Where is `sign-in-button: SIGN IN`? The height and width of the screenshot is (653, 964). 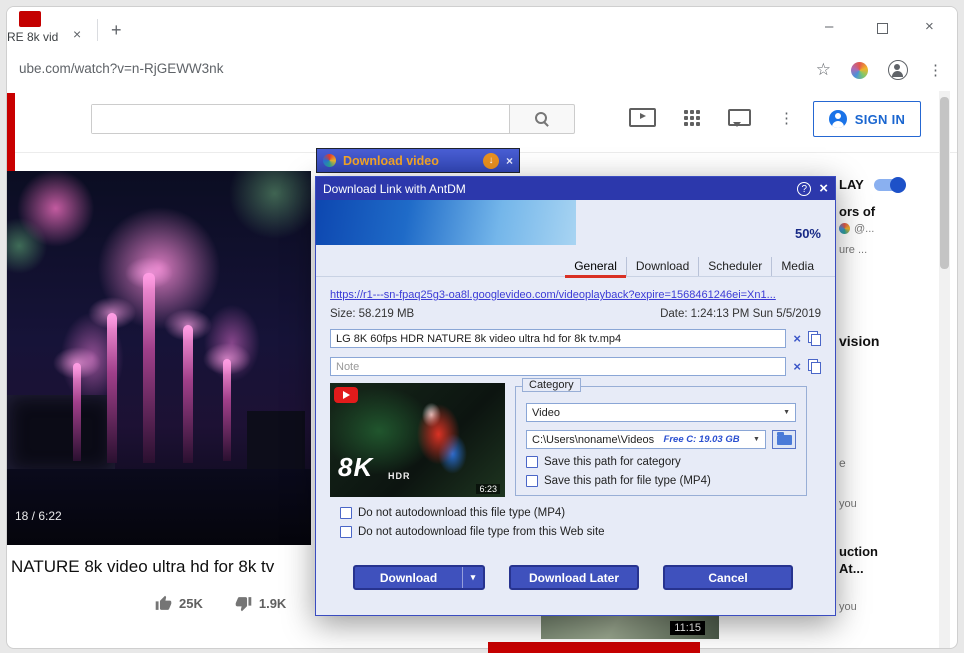 sign-in-button: SIGN IN is located at coordinates (867, 119).